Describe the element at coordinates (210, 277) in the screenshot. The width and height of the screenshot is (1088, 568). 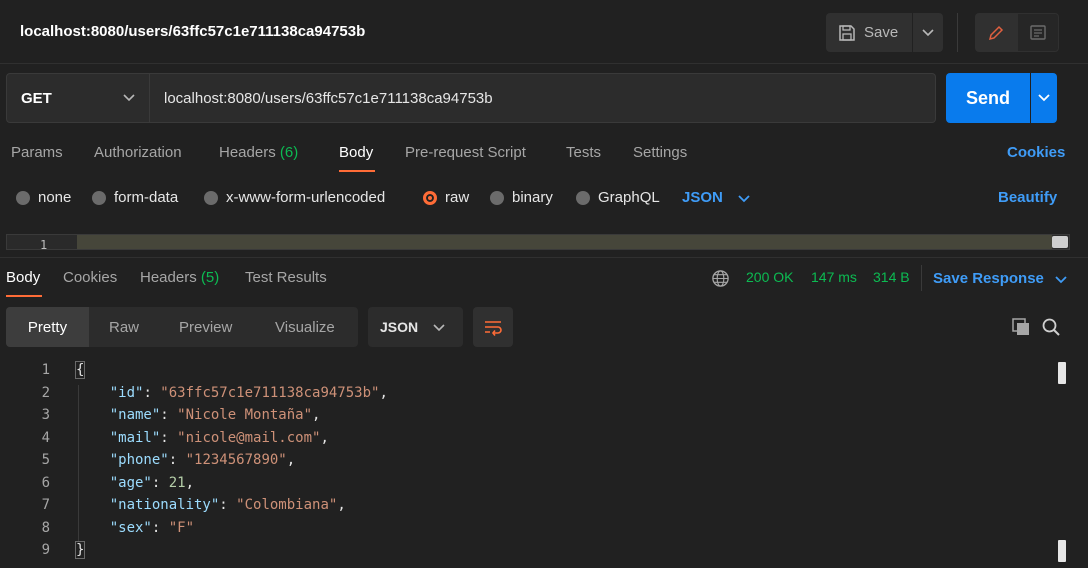
I see `response-tab-headers-count: (5)` at that location.